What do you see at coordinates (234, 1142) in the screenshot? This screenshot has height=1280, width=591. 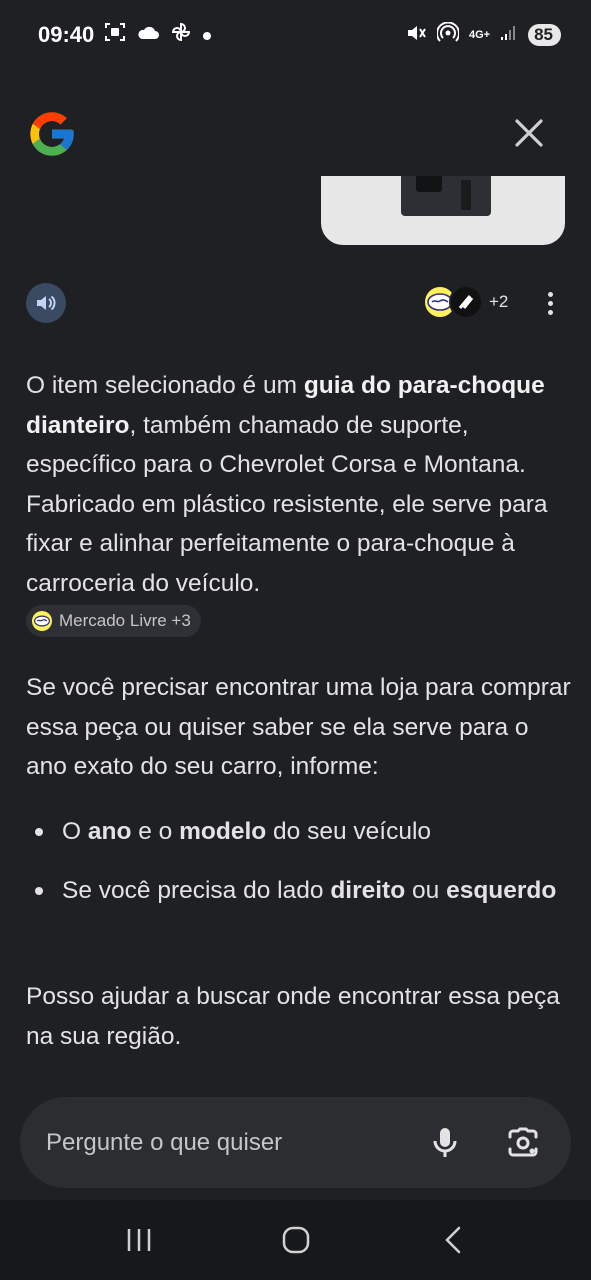 I see `prompt-input` at bounding box center [234, 1142].